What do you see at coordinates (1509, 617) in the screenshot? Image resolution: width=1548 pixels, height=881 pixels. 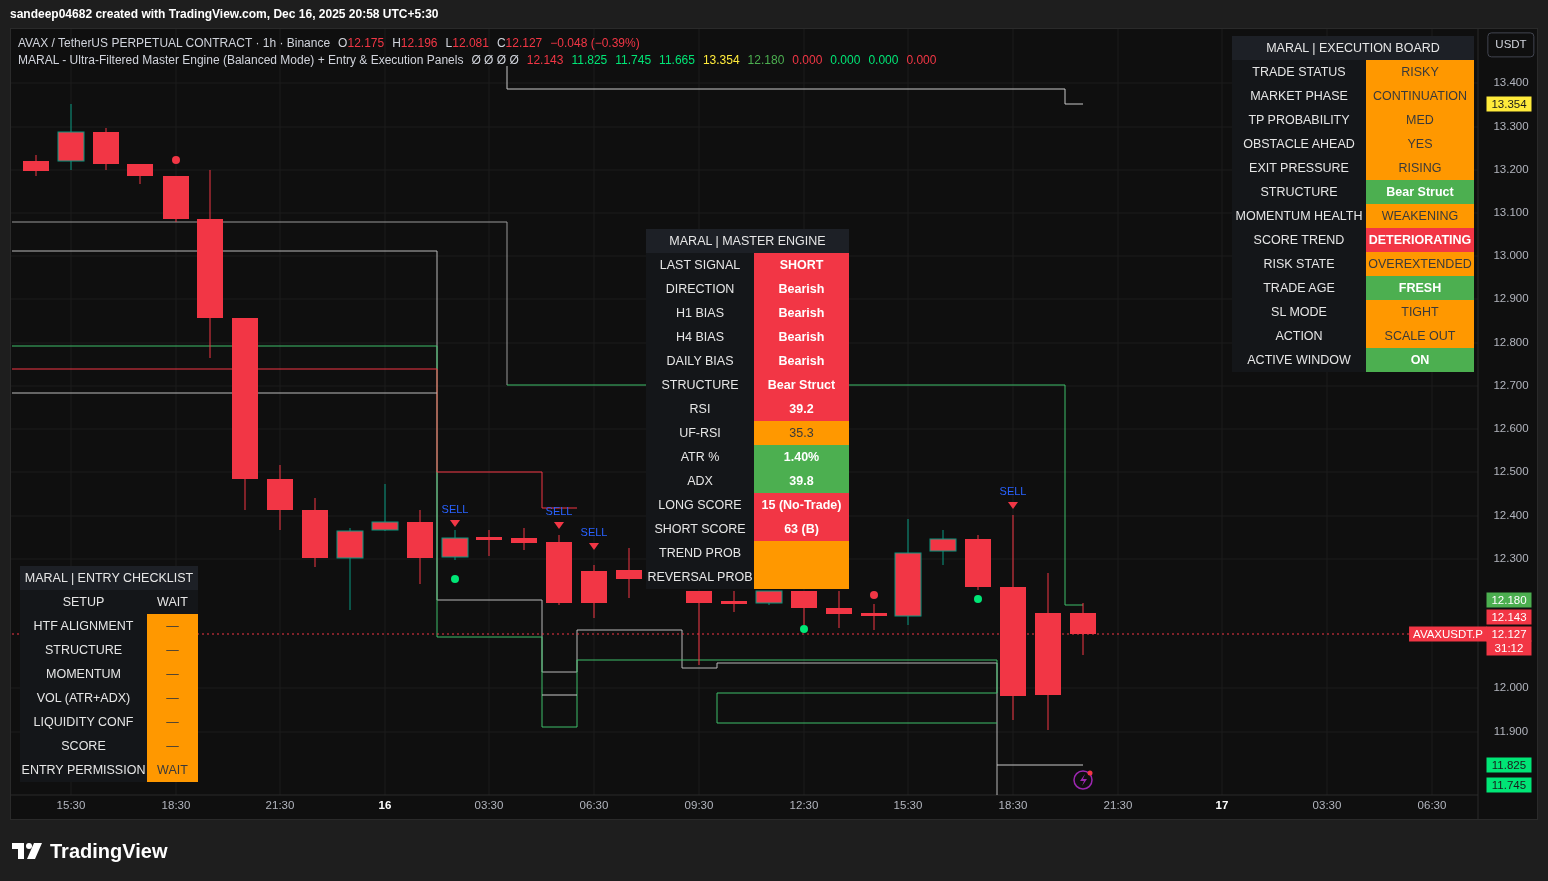 I see `price-badge: 12.143` at bounding box center [1509, 617].